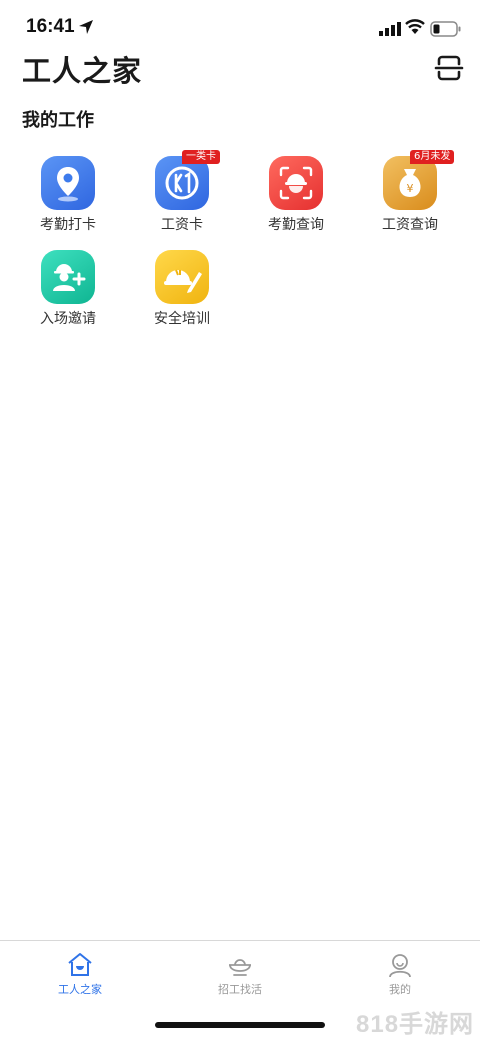 This screenshot has height=1038, width=480. What do you see at coordinates (415, 1024) in the screenshot?
I see `watermark: 818手游网` at bounding box center [415, 1024].